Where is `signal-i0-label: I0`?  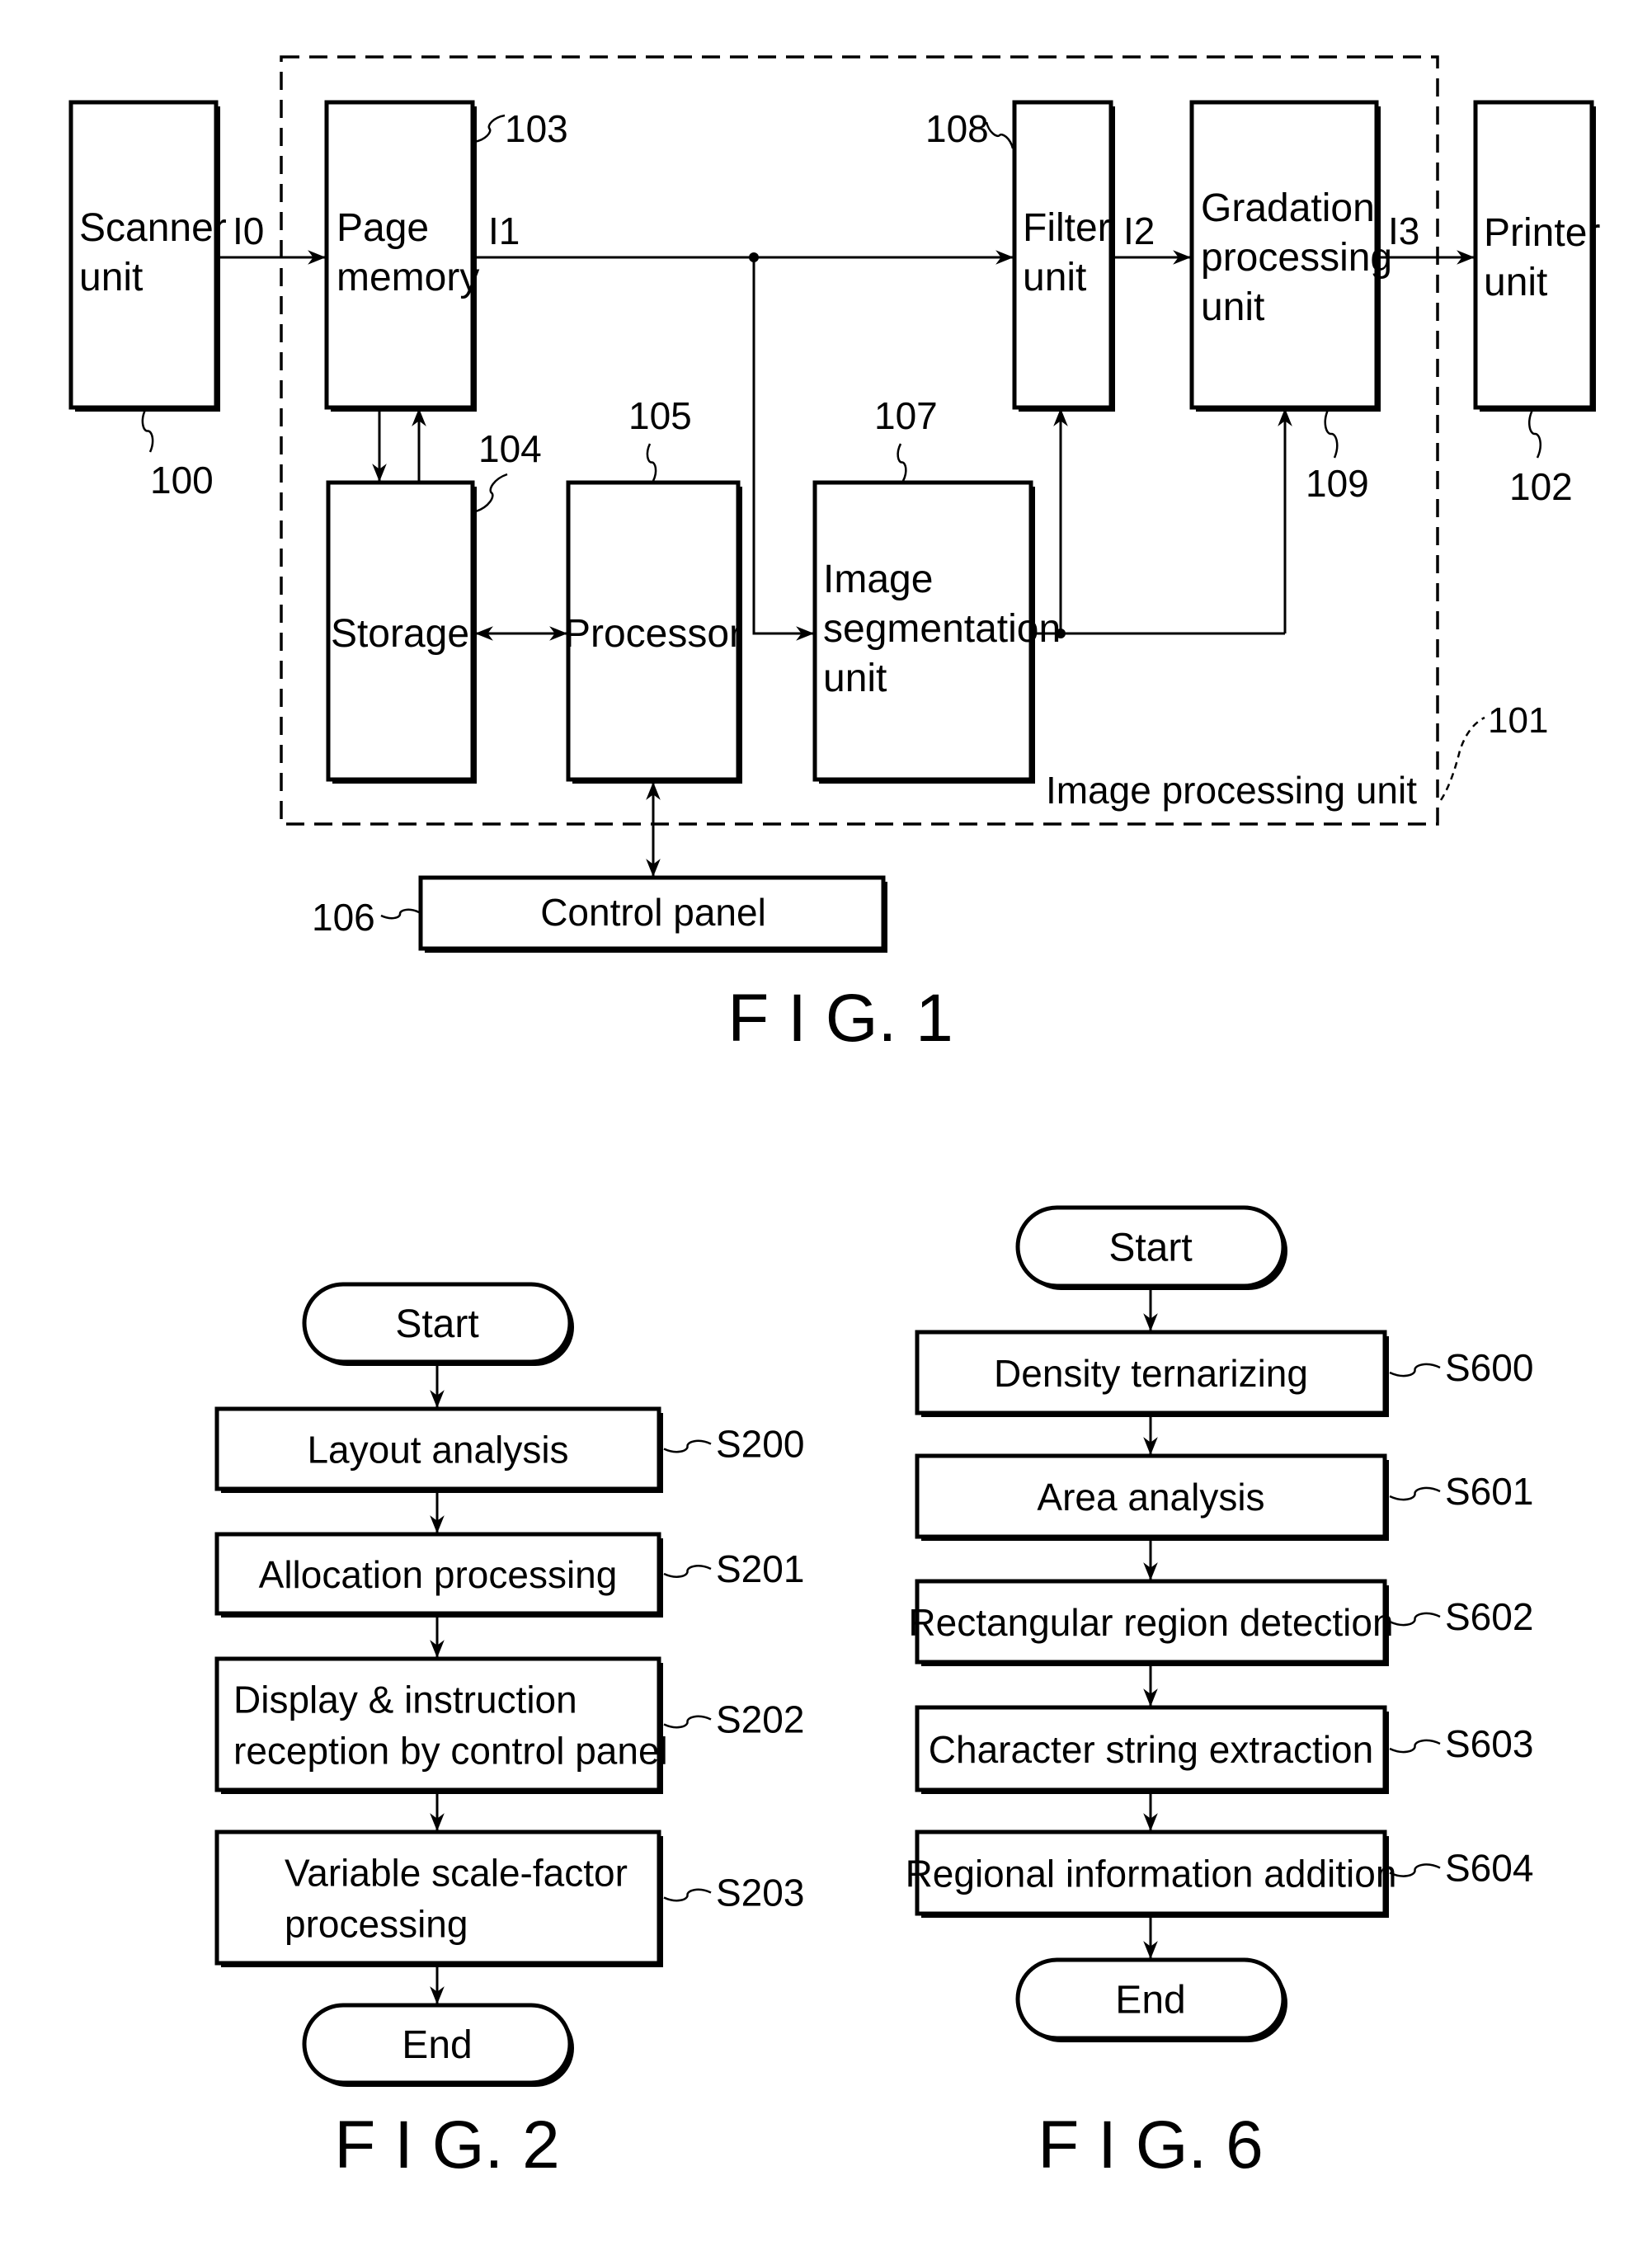
signal-i0-label: I0 is located at coordinates (248, 231).